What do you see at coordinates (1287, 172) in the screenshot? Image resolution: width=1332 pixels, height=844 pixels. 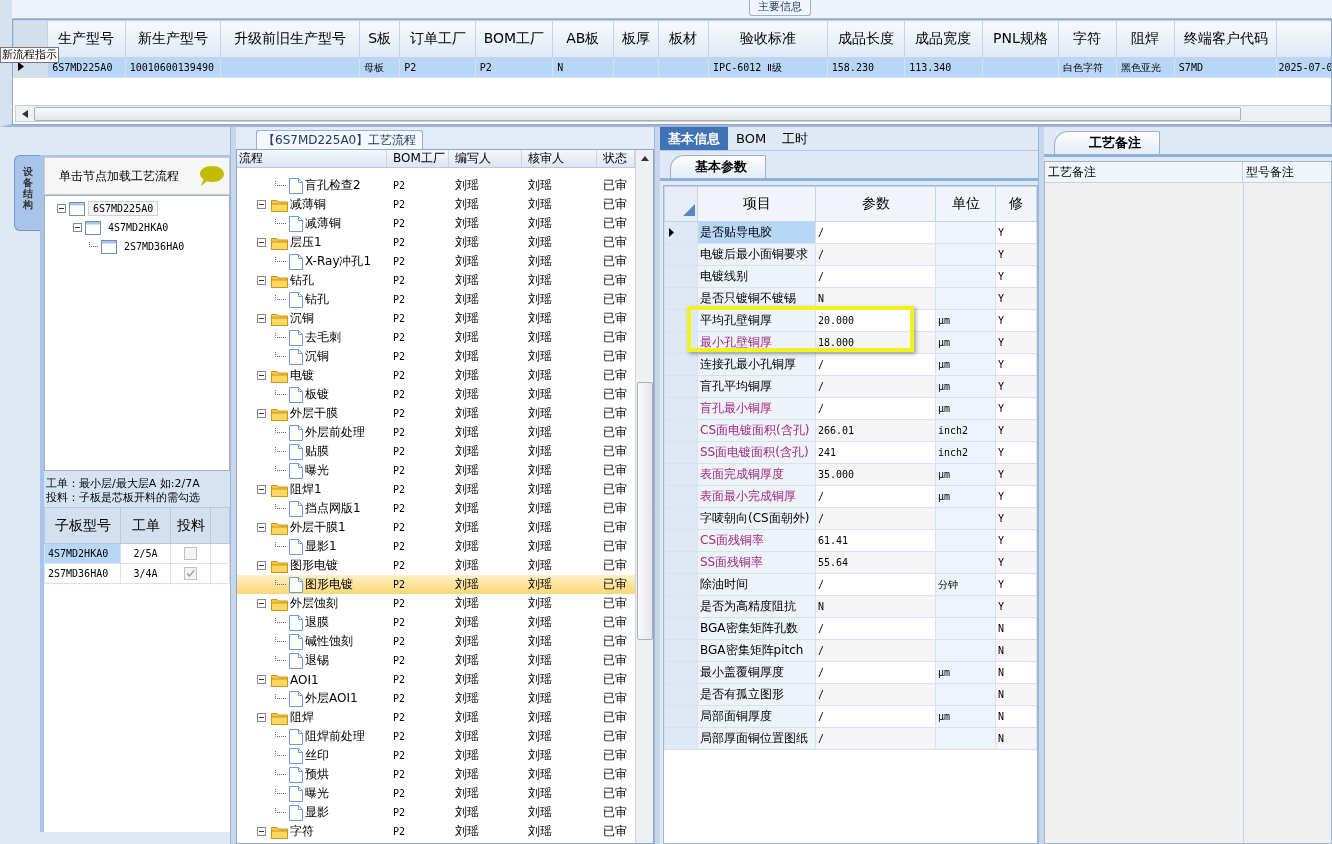 I see `column-header: 型号备注` at bounding box center [1287, 172].